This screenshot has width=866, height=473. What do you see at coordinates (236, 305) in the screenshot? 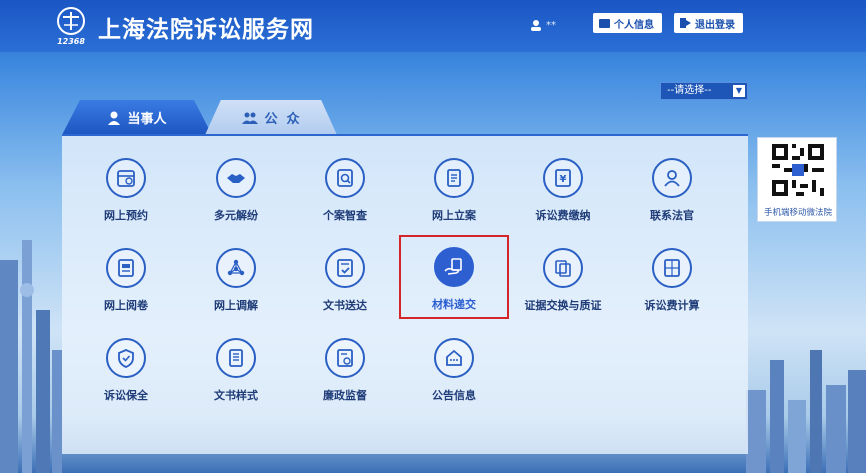
I see `service-label: 网上调解` at bounding box center [236, 305].